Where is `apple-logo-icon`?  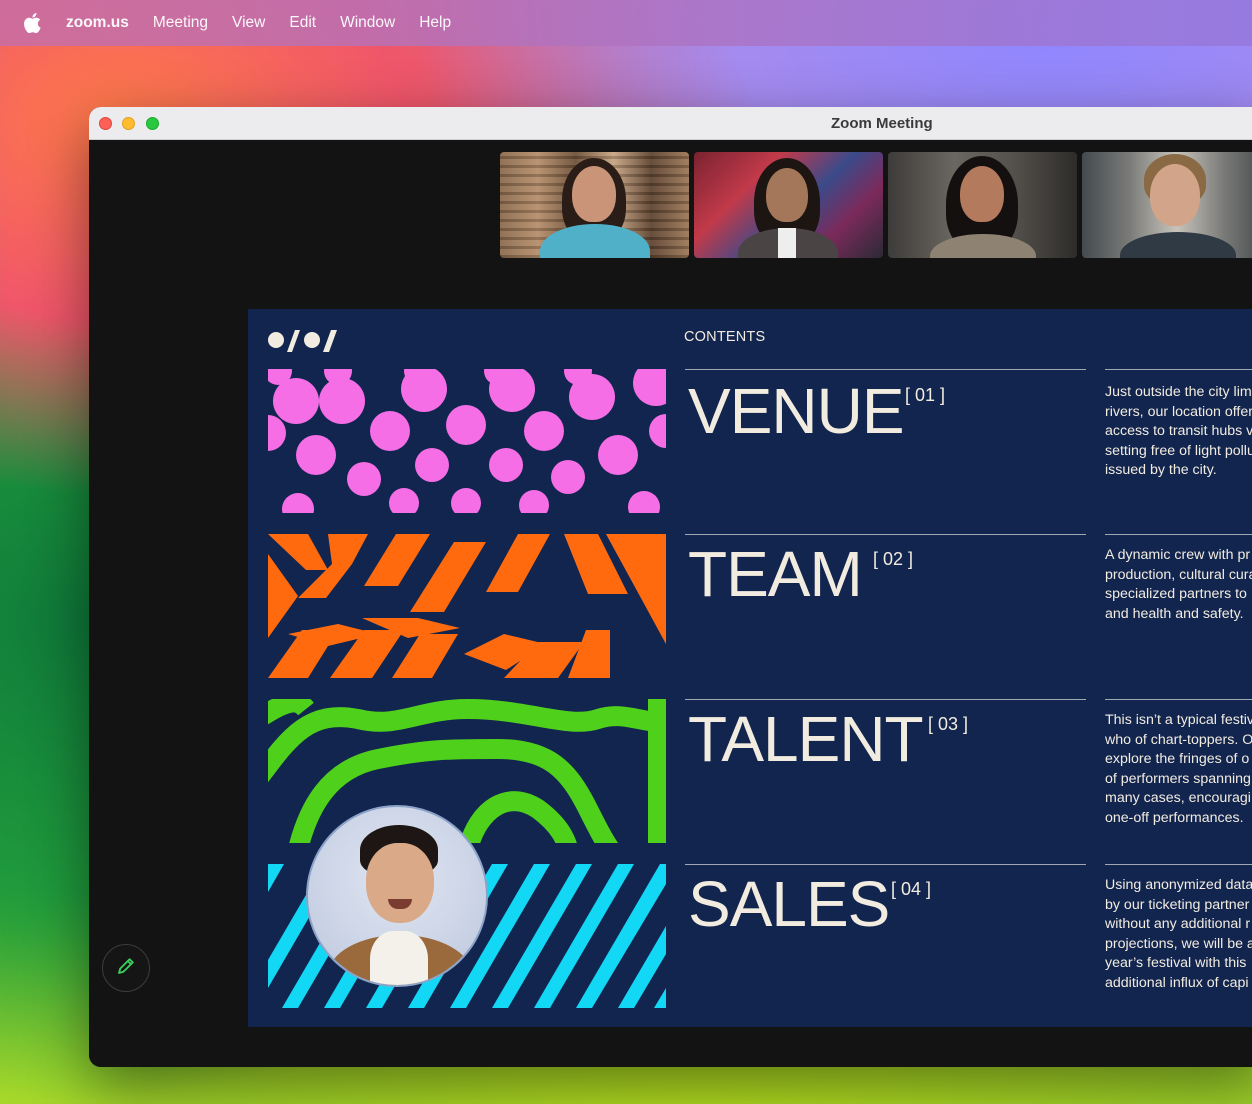 apple-logo-icon is located at coordinates (34, 23).